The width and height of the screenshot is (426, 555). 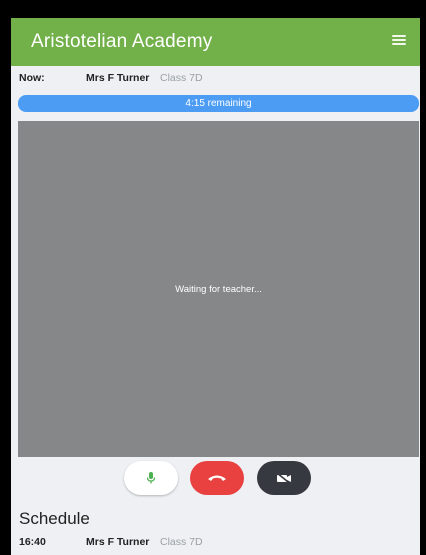 What do you see at coordinates (399, 40) in the screenshot?
I see `hamburger-menu-icon` at bounding box center [399, 40].